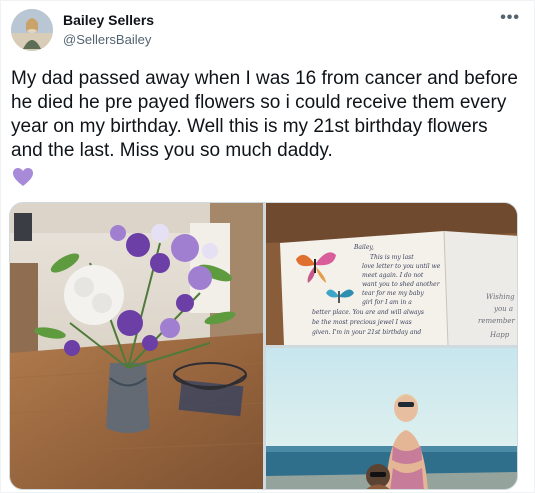 The image size is (535, 493). Describe the element at coordinates (503, 309) in the screenshot. I see `card-right-line: you a` at that location.